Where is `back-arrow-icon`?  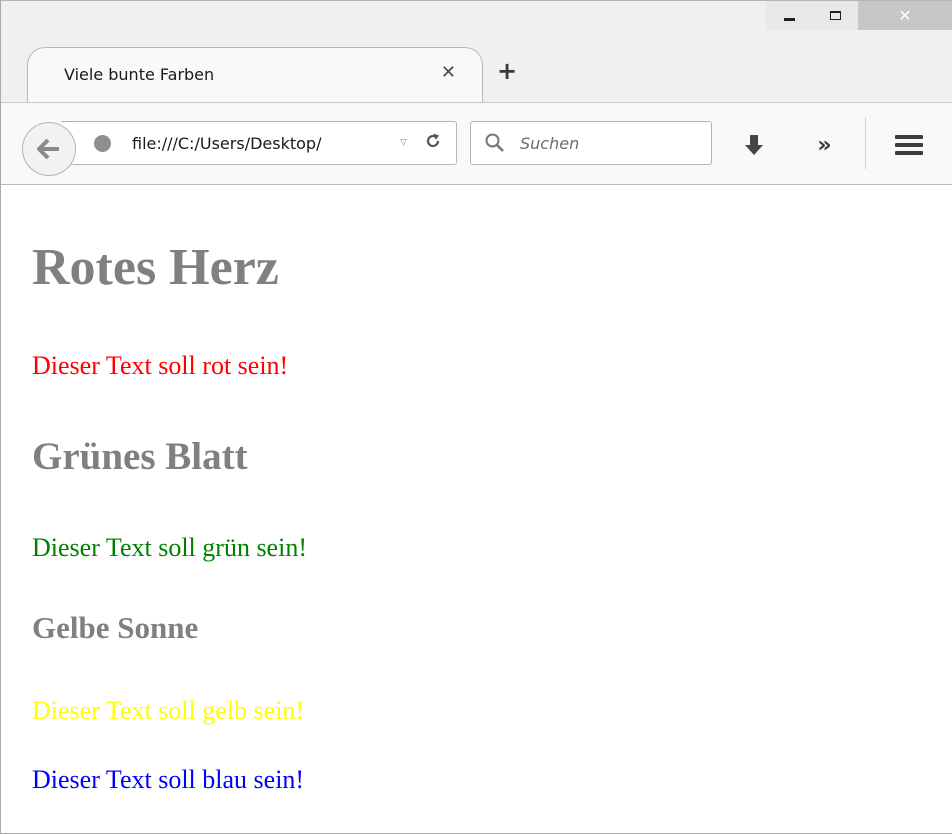 back-arrow-icon is located at coordinates (48, 149).